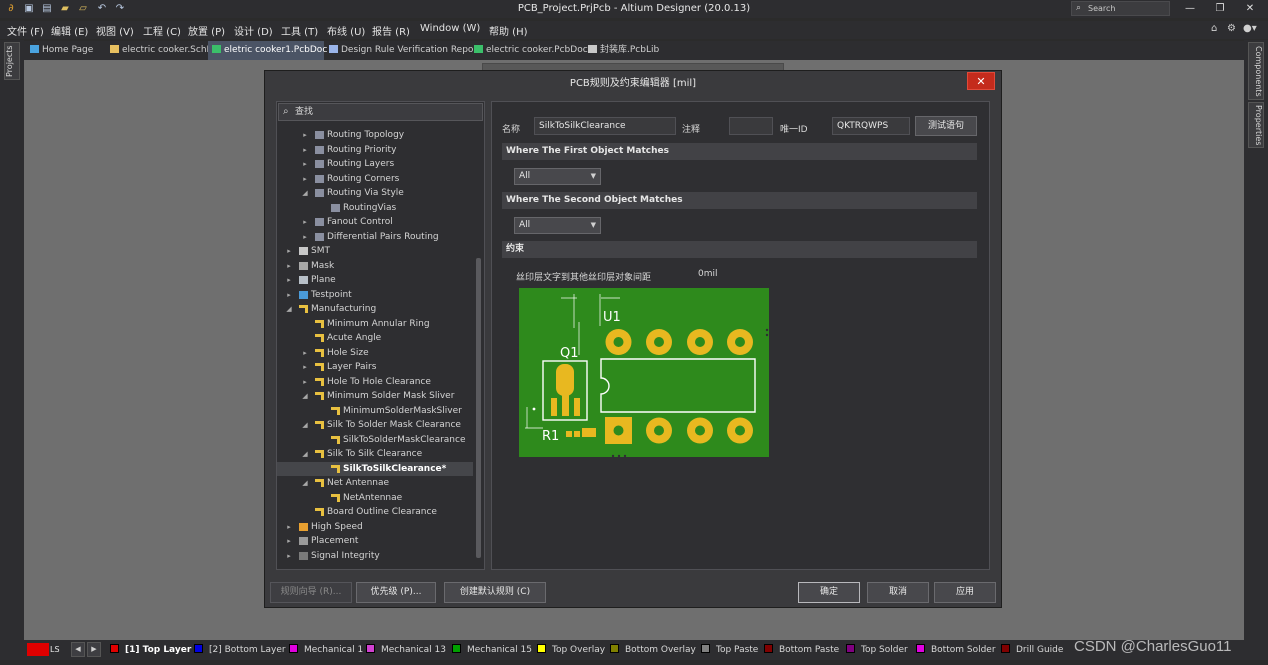 The height and width of the screenshot is (665, 1268). What do you see at coordinates (375, 338) in the screenshot?
I see `tree-item: Acute Angle` at bounding box center [375, 338].